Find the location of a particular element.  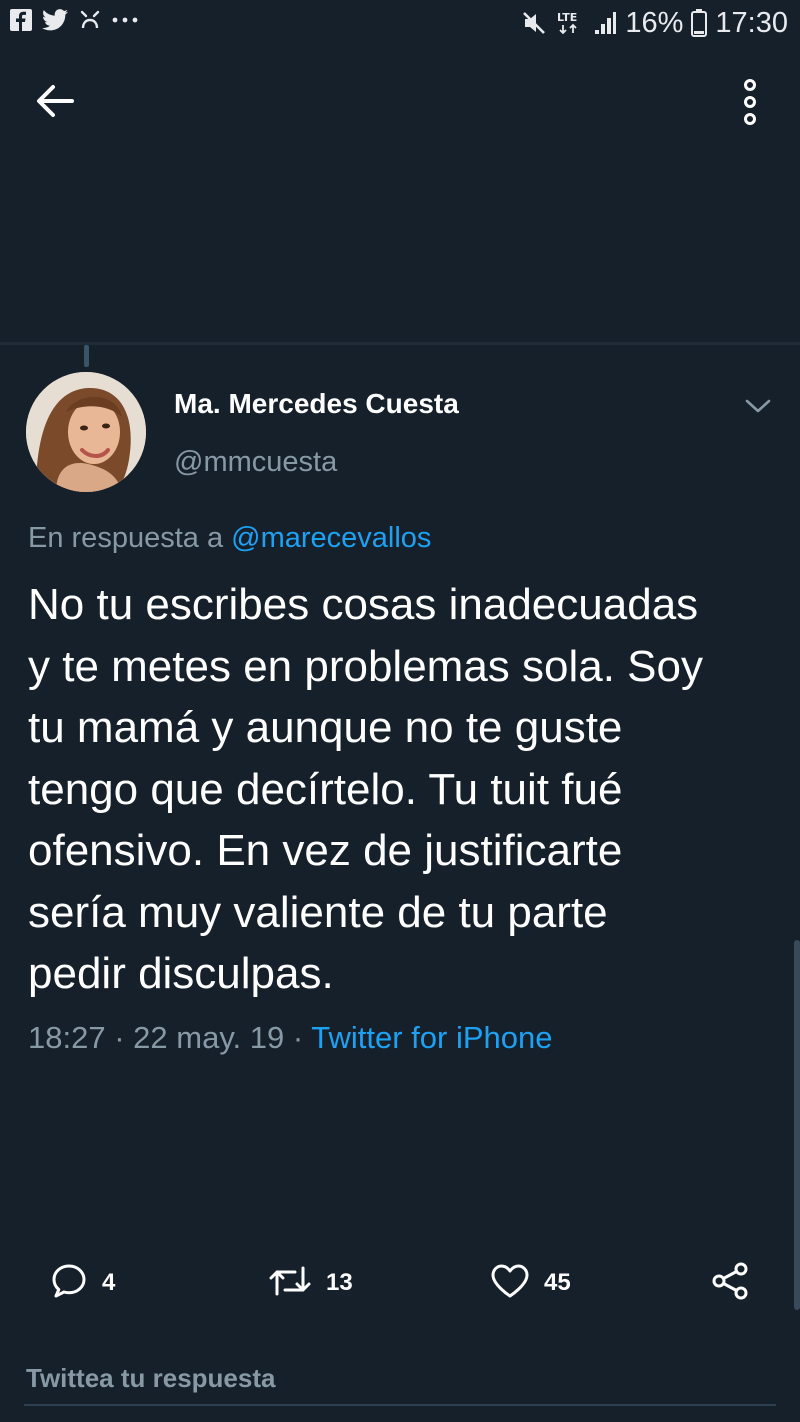

mute-icon is located at coordinates (534, 23).